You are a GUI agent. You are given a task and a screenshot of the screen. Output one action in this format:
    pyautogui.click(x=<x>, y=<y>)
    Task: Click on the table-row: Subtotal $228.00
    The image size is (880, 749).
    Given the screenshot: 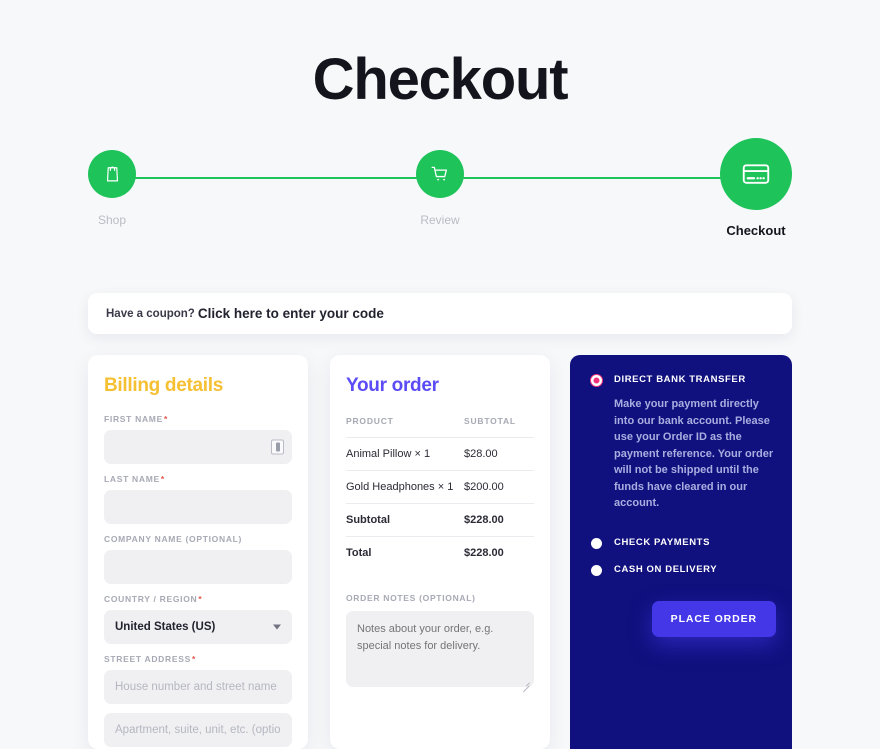 What is the action you would take?
    pyautogui.click(x=440, y=520)
    